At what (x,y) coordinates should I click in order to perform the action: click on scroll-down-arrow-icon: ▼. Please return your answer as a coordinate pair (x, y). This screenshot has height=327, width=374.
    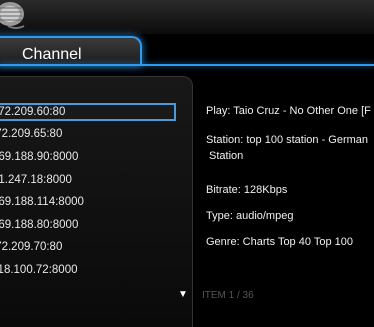
    Looking at the image, I should click on (183, 294).